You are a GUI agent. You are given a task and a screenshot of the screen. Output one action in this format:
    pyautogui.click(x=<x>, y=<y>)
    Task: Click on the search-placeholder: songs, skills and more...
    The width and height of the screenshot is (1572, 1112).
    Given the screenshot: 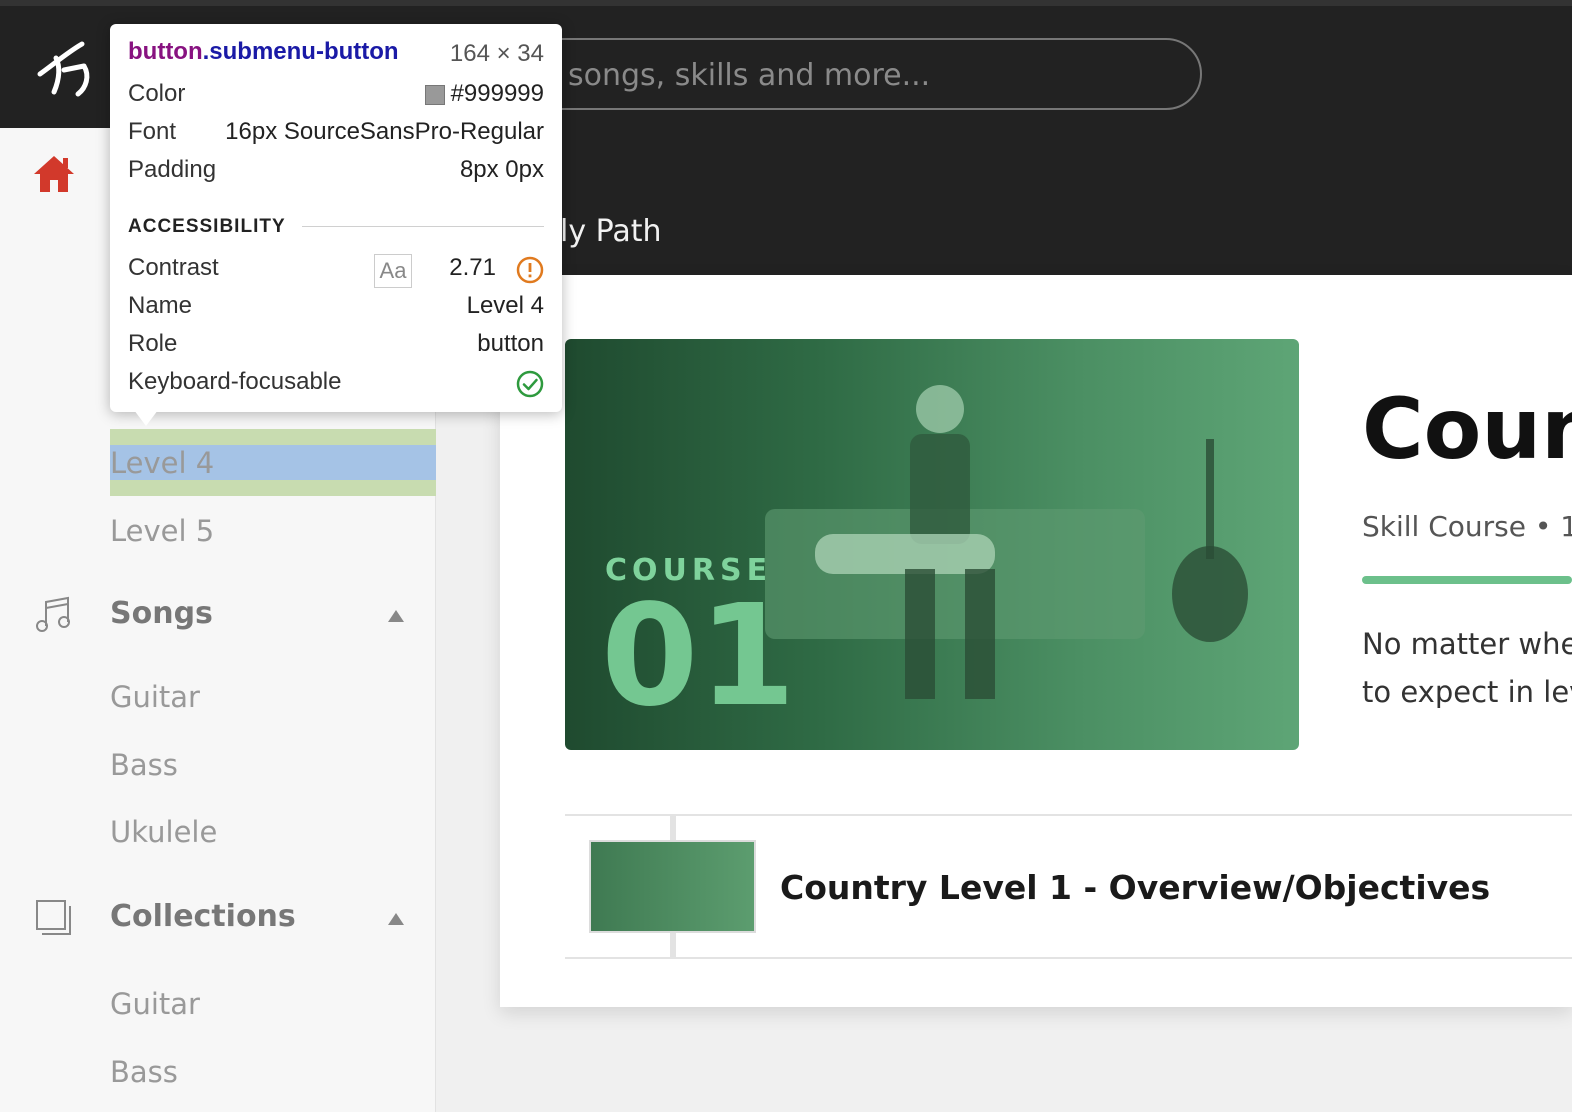 What is the action you would take?
    pyautogui.click(x=749, y=75)
    